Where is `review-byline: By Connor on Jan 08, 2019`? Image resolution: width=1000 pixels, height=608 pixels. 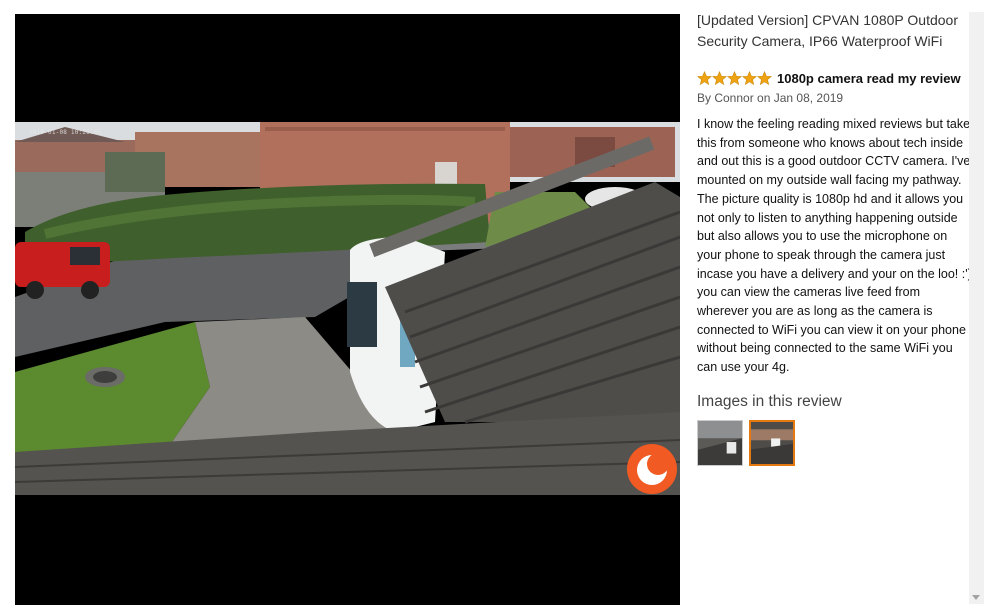
review-byline: By Connor on Jan 08, 2019 is located at coordinates (770, 98).